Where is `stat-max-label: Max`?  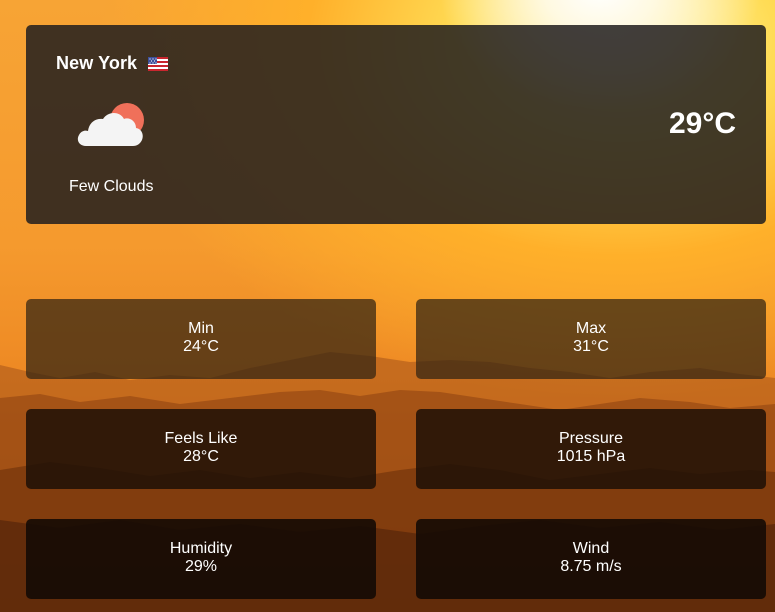
stat-max-label: Max is located at coordinates (591, 328).